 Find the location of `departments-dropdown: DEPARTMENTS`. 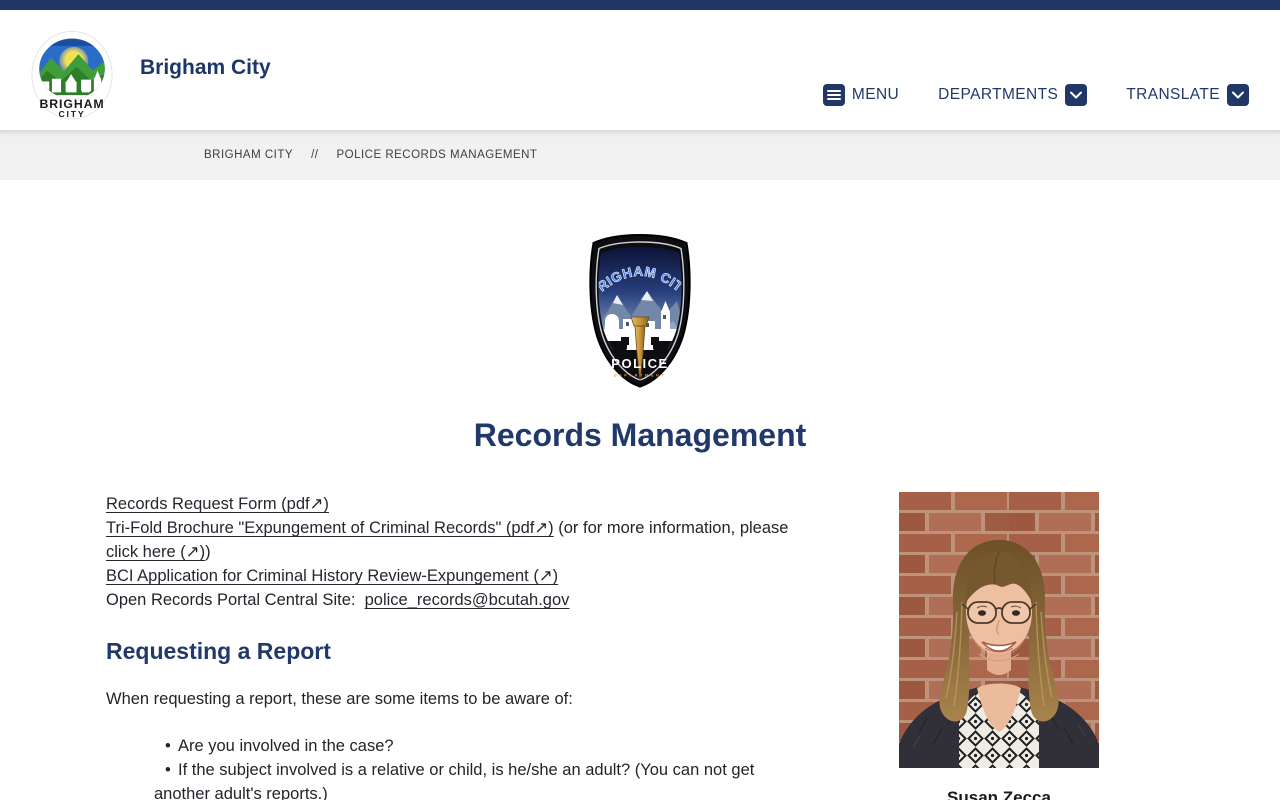

departments-dropdown: DEPARTMENTS is located at coordinates (1013, 95).